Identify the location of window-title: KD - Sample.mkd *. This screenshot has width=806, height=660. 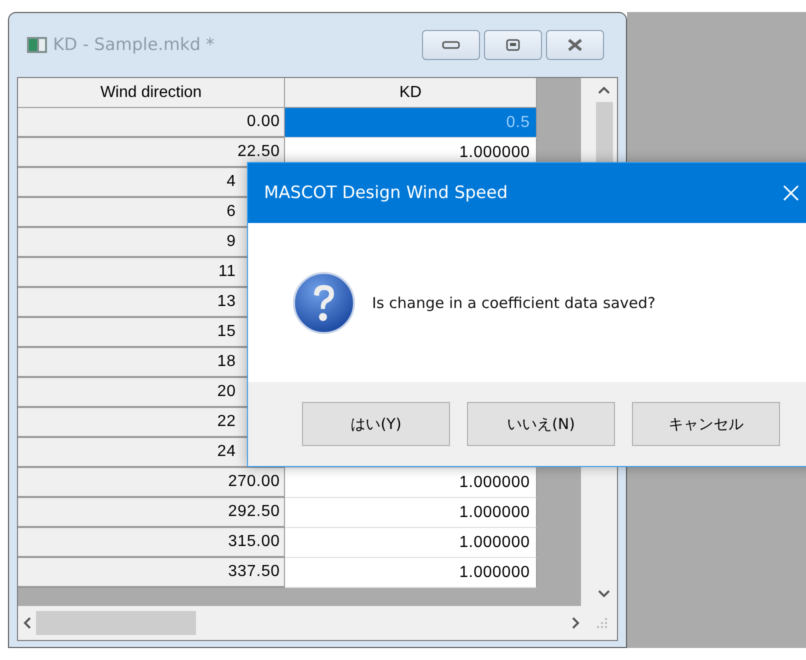
(134, 45).